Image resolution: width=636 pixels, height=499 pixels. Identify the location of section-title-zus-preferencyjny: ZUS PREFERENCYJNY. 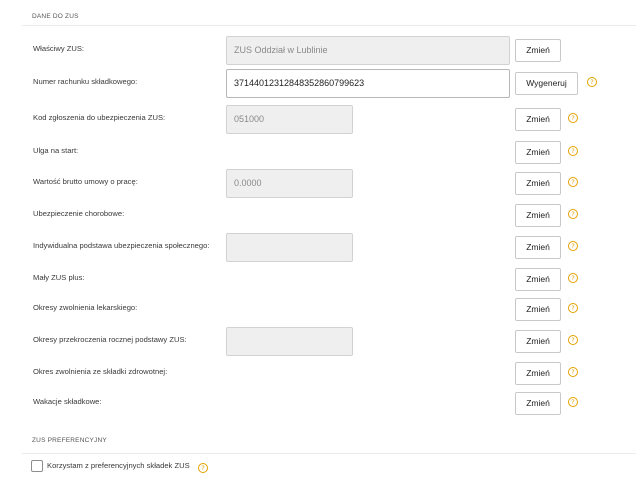
(69, 440).